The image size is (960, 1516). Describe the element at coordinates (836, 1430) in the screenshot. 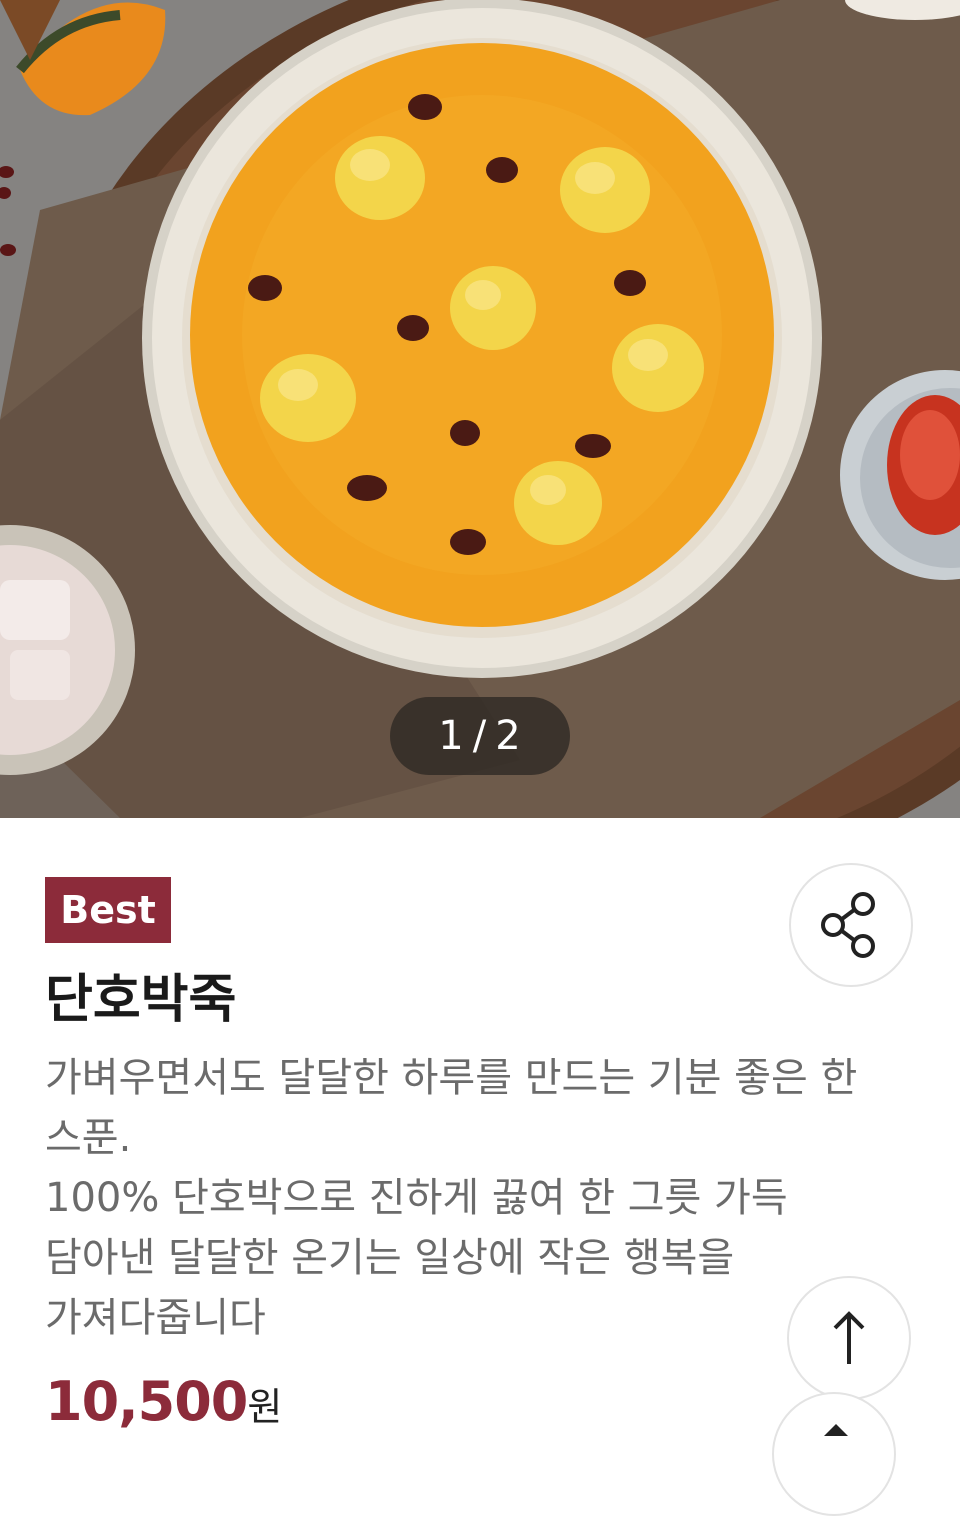

I see `chevron-up-icon` at that location.